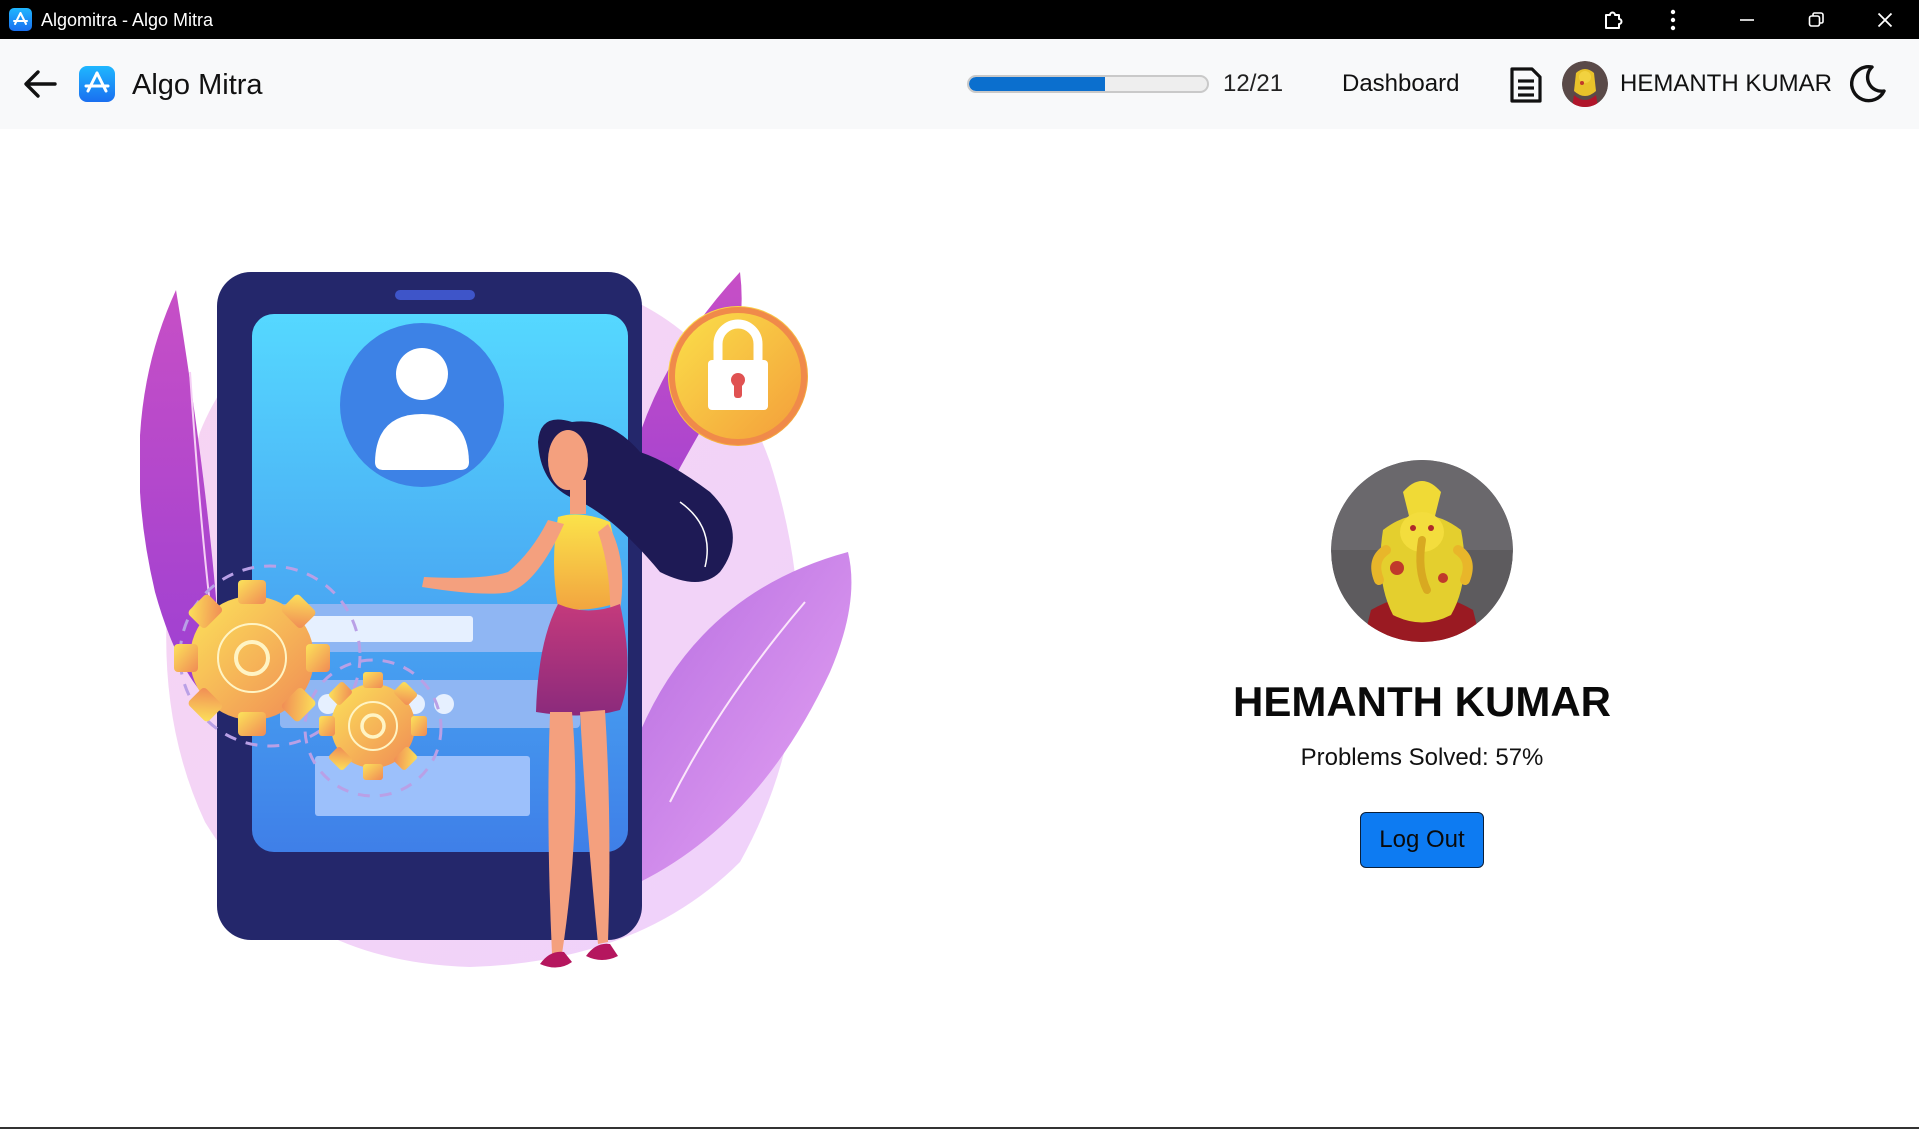 This screenshot has width=1919, height=1129. I want to click on profile-avatar, so click(1422, 551).